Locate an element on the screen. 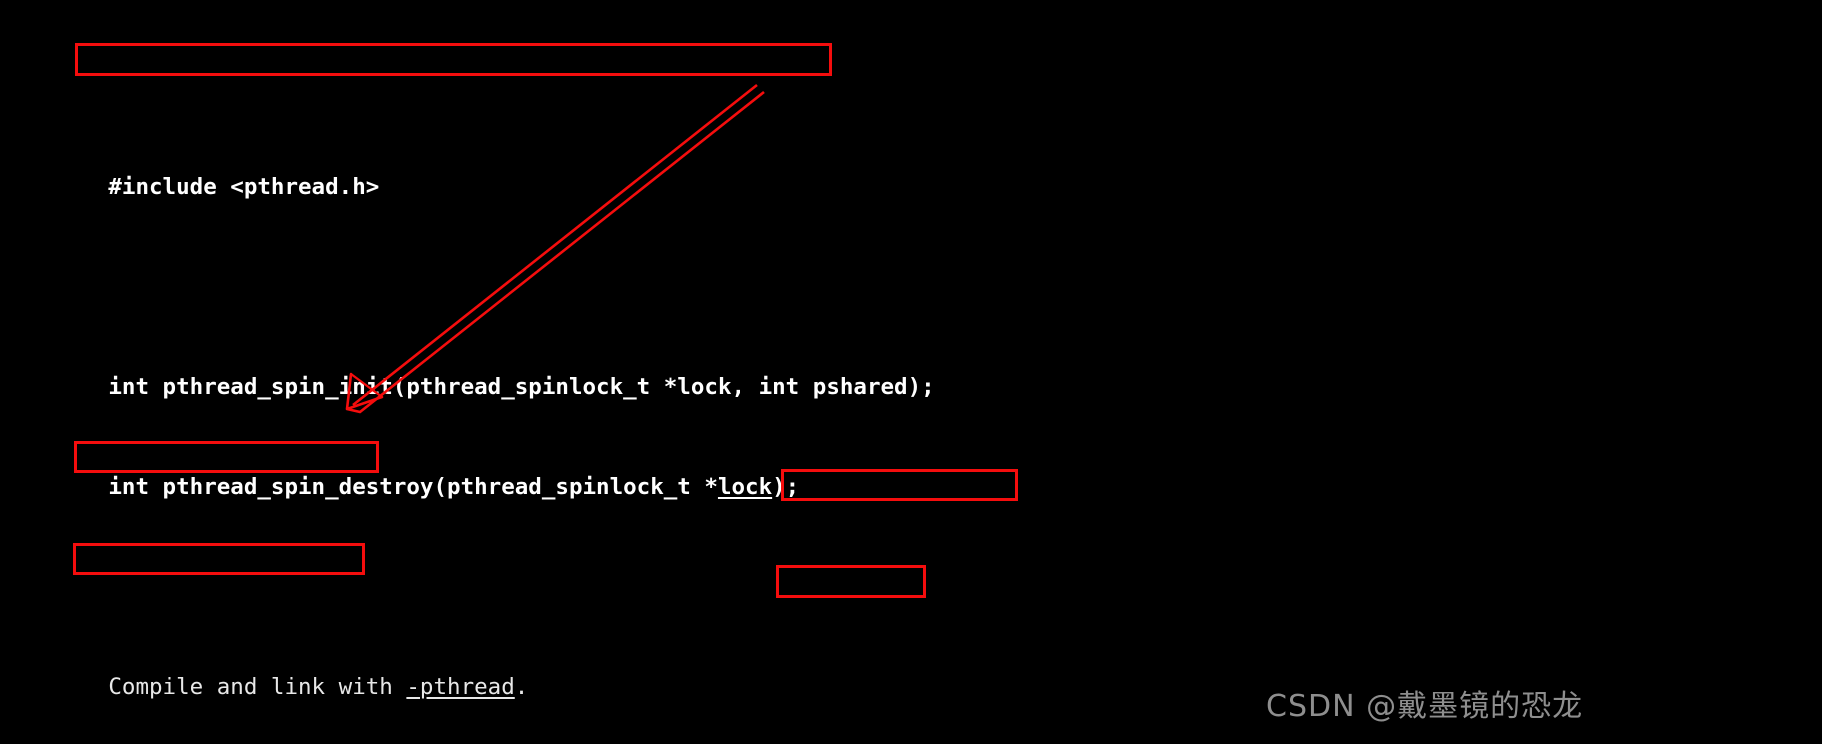  csdn-watermark: CSDN @戴墨镜的恐龙 is located at coordinates (1425, 706).